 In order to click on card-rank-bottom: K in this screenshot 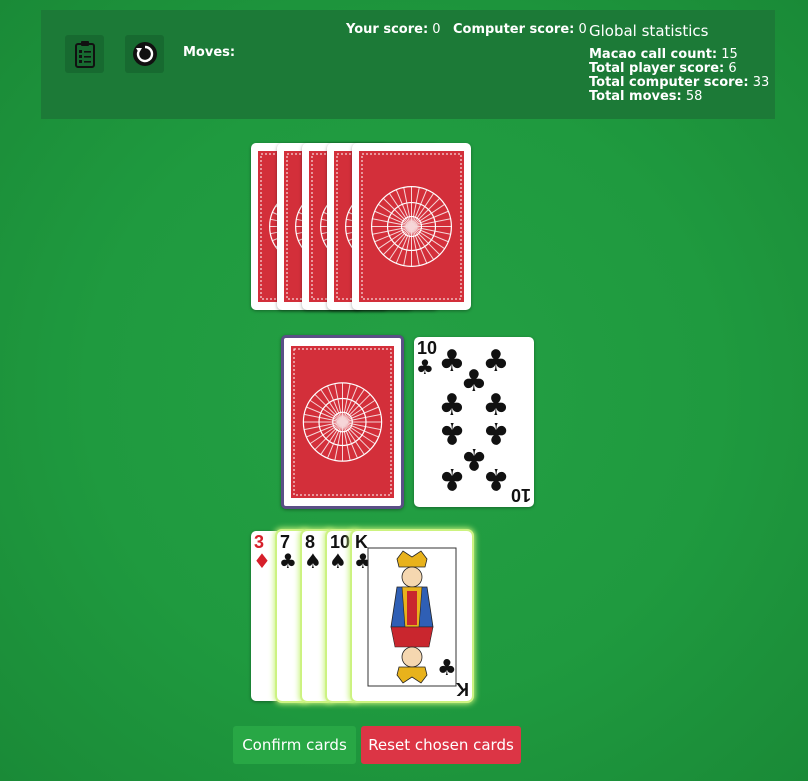, I will do `click(462, 689)`.